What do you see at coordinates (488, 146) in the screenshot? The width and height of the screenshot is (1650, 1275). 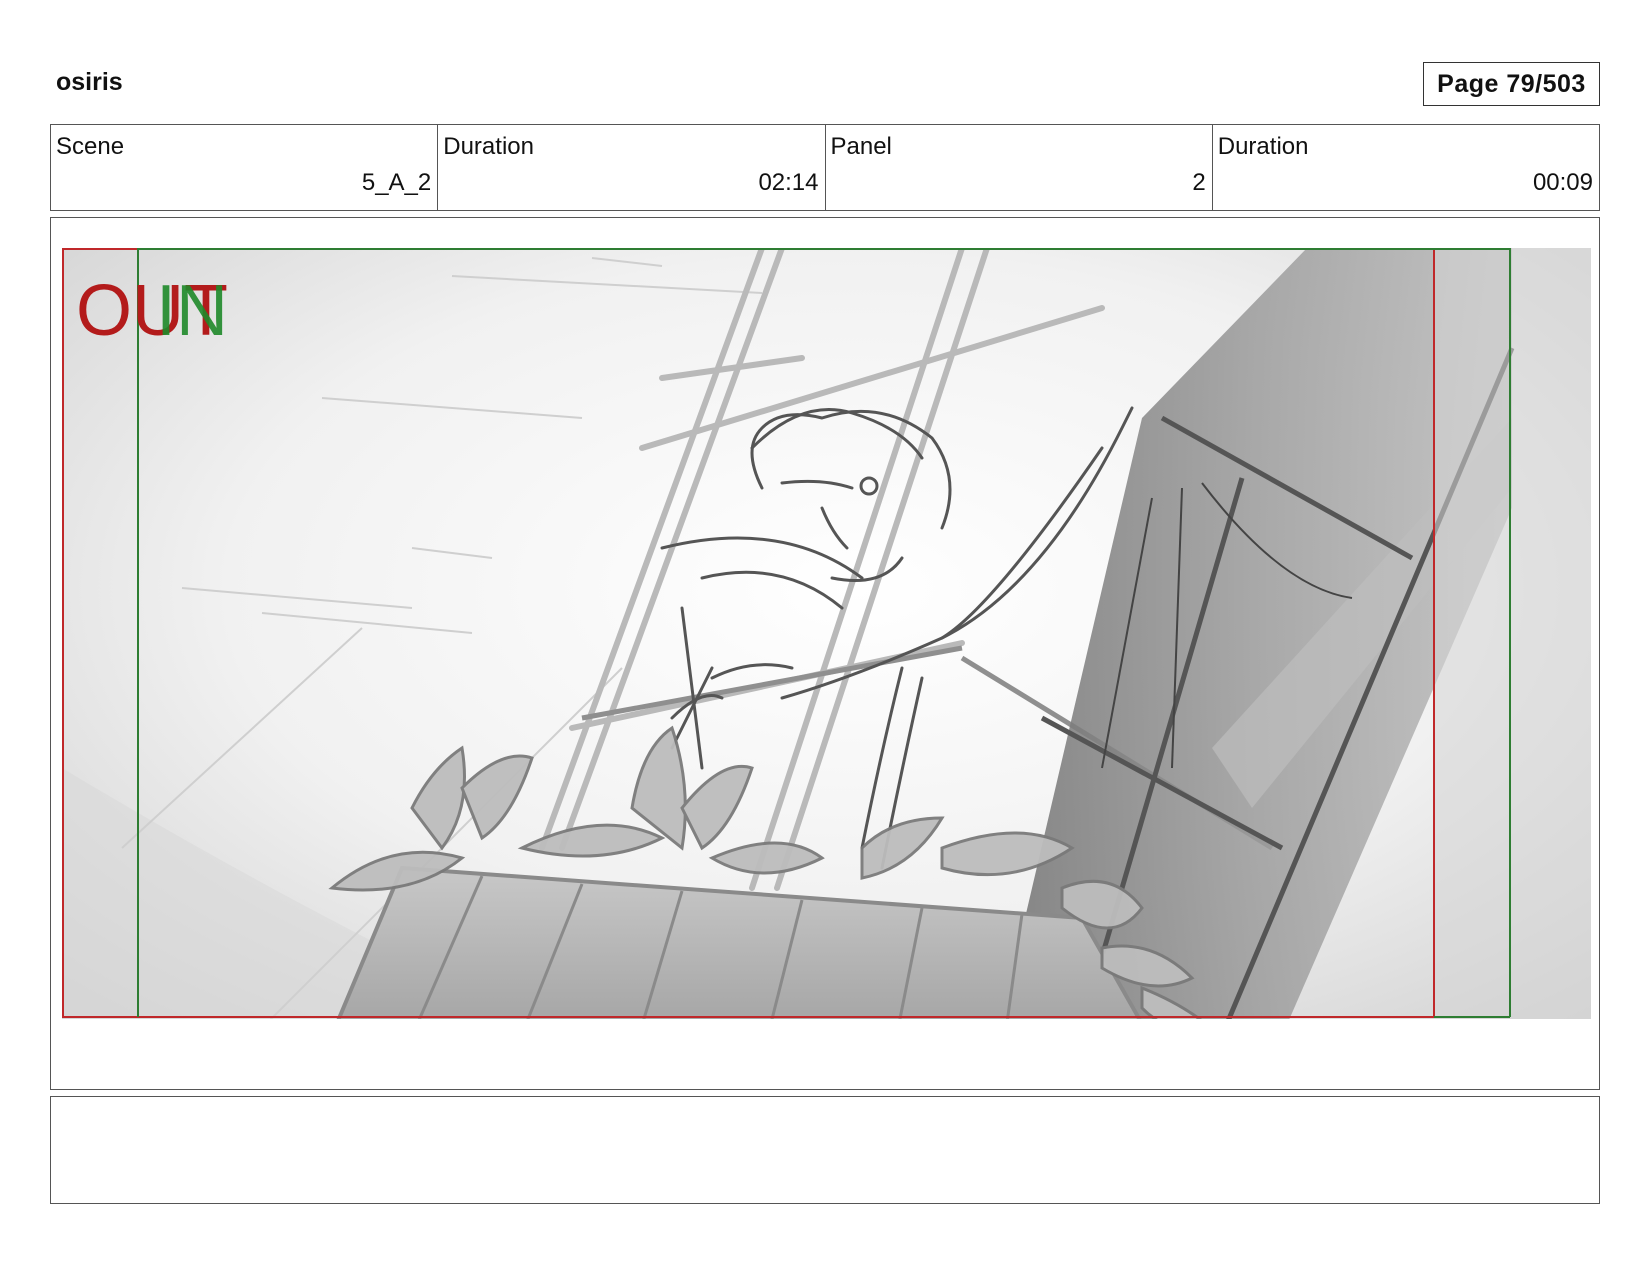 I see `scene-duration-label: Duration` at bounding box center [488, 146].